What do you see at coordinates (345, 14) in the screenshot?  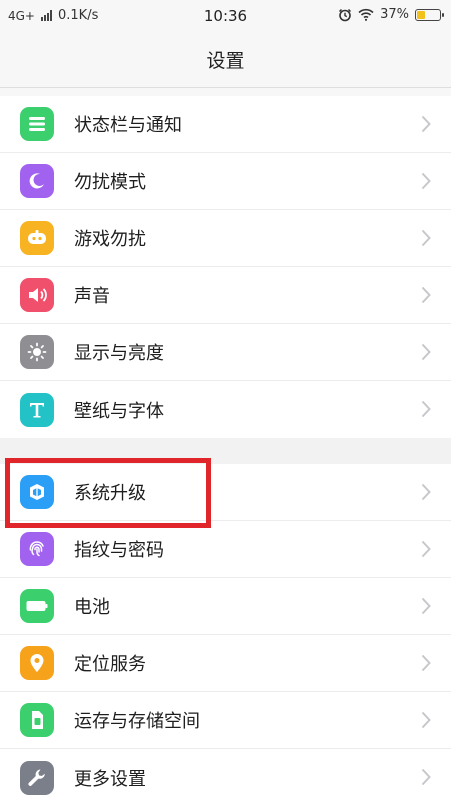 I see `alarm-icon` at bounding box center [345, 14].